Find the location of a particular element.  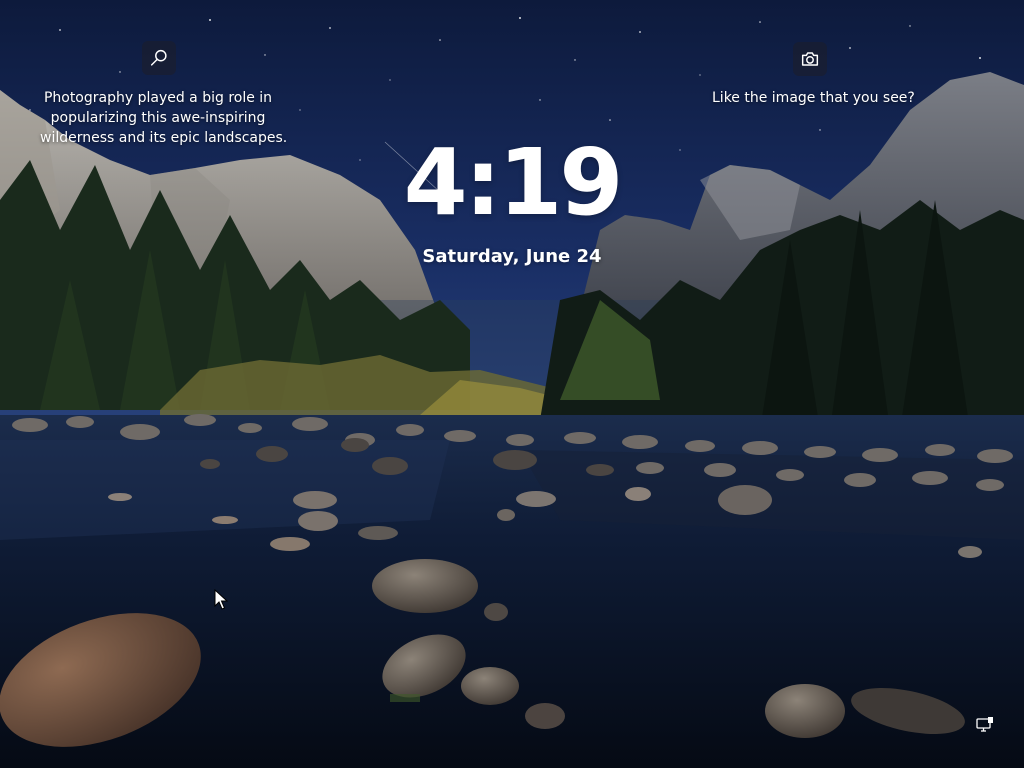

search-icon is located at coordinates (158, 57).